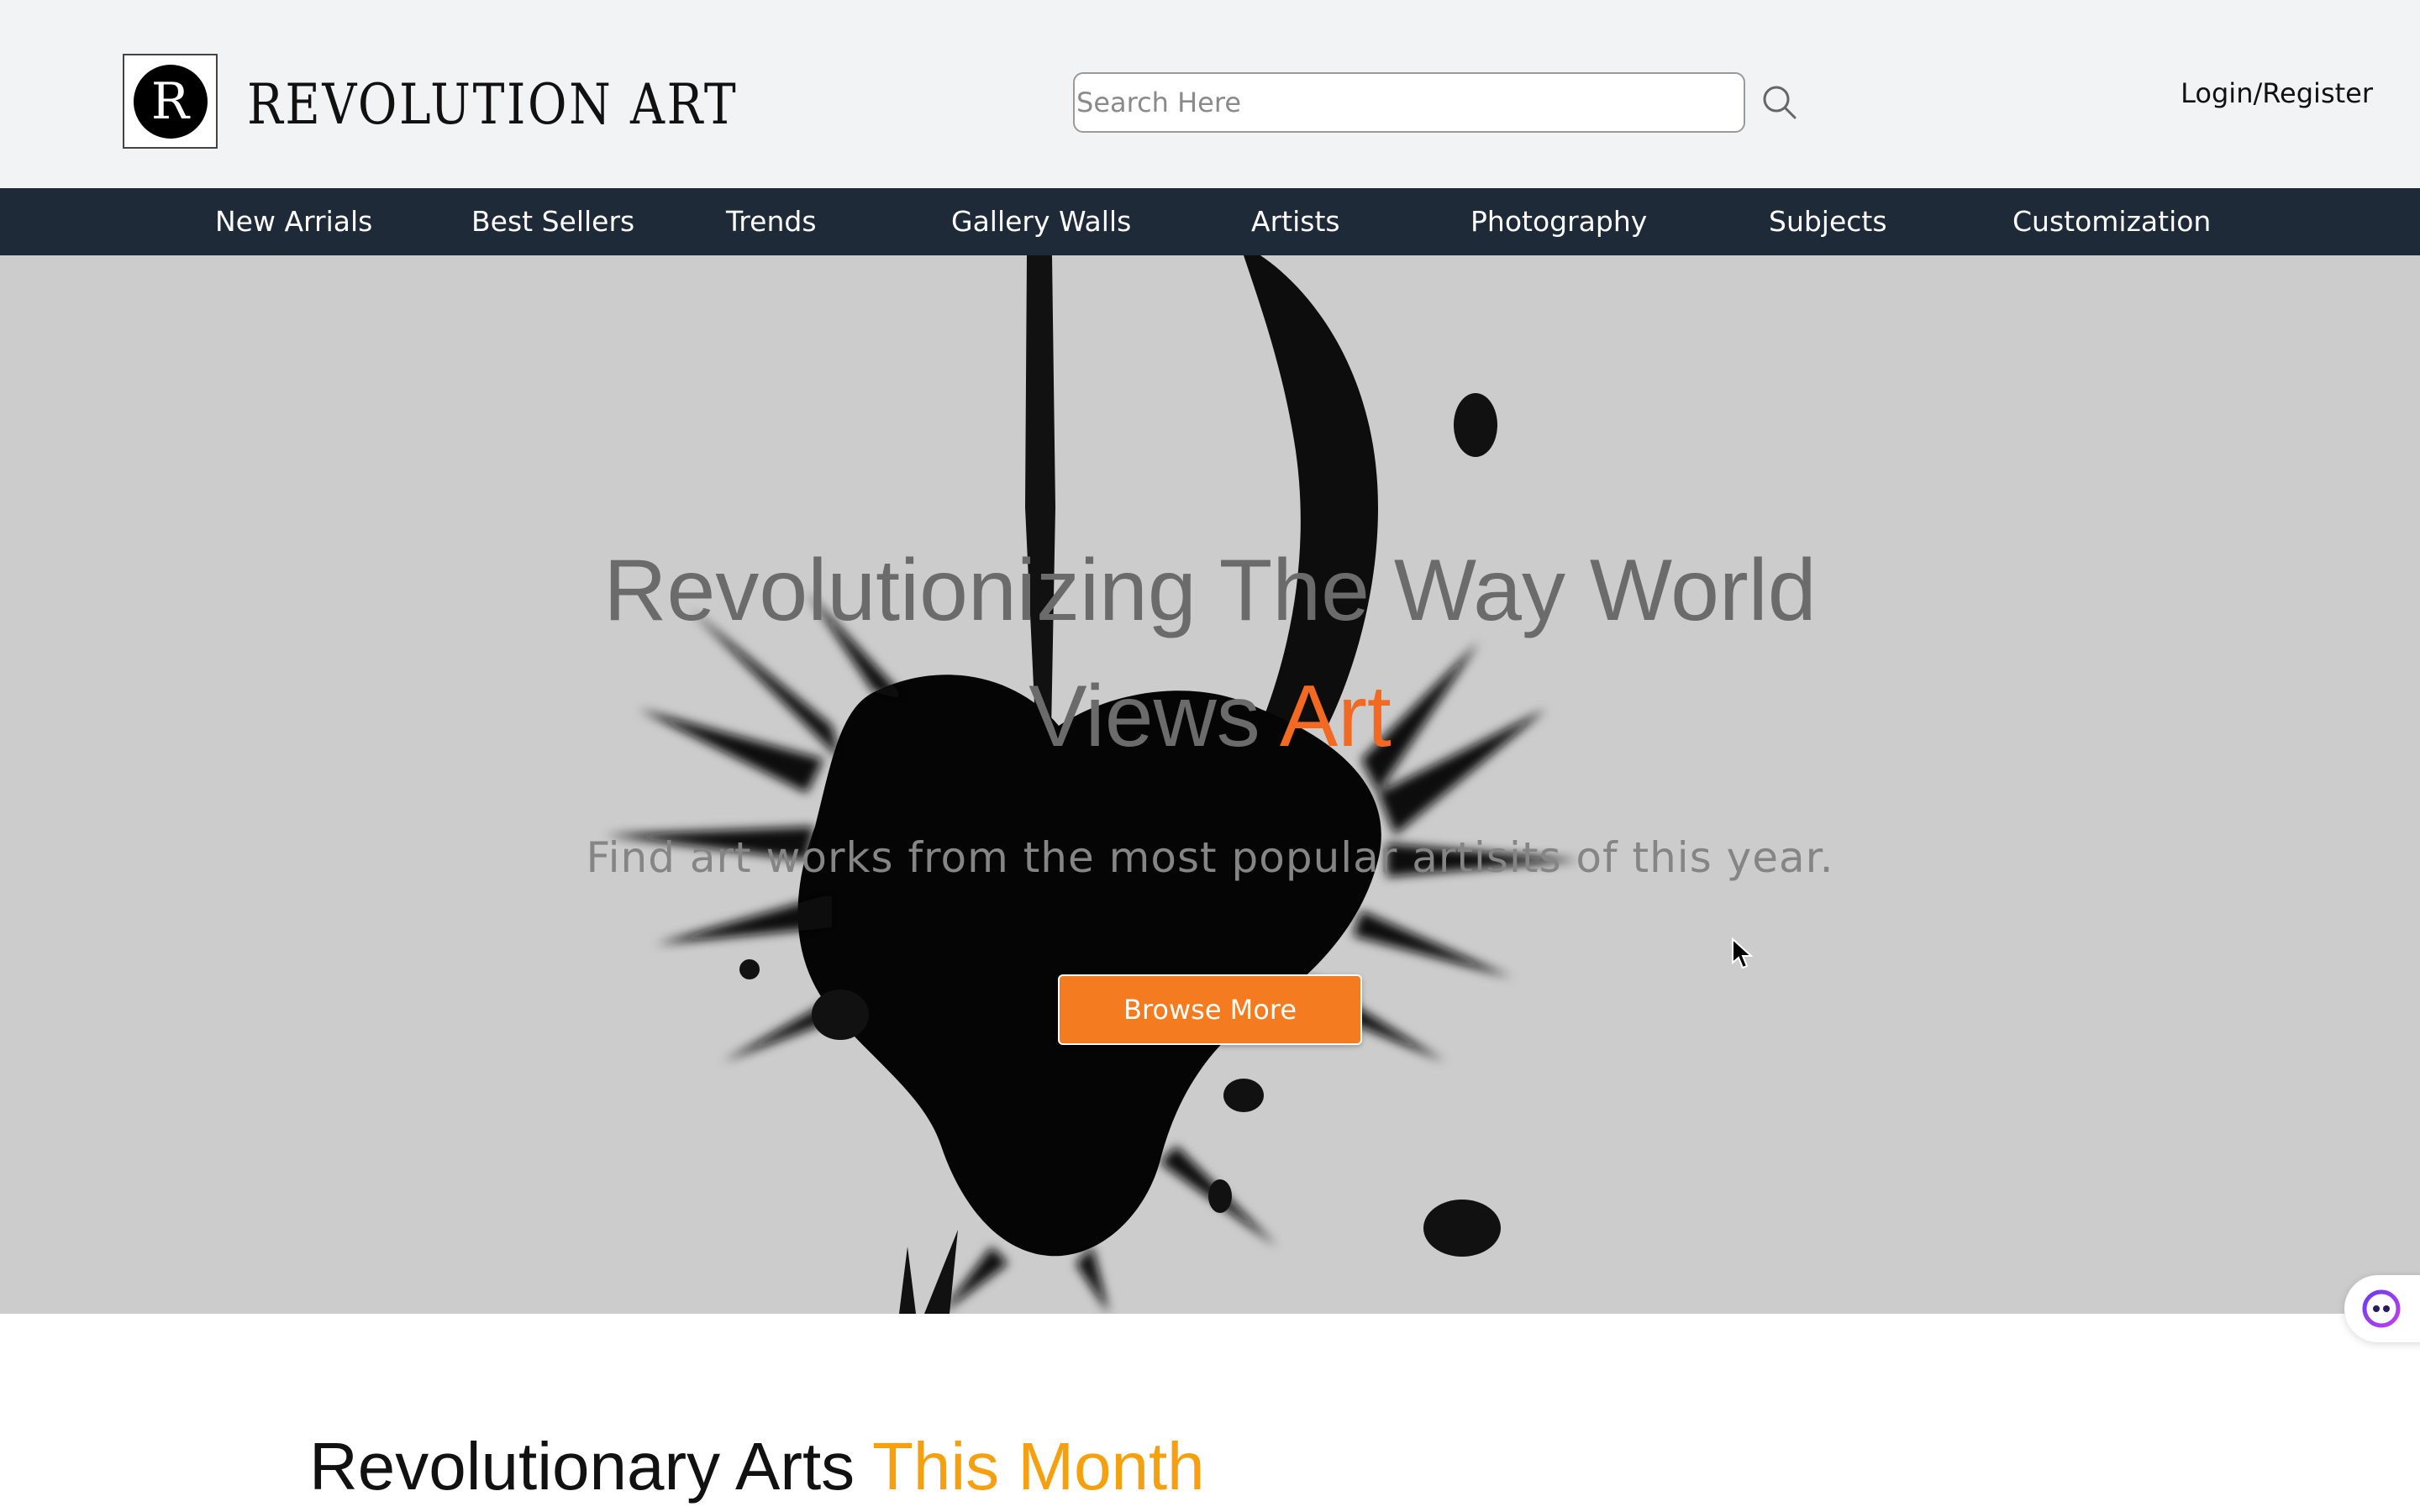 The height and width of the screenshot is (1512, 2420). I want to click on hero-title-accent: Art, so click(1335, 716).